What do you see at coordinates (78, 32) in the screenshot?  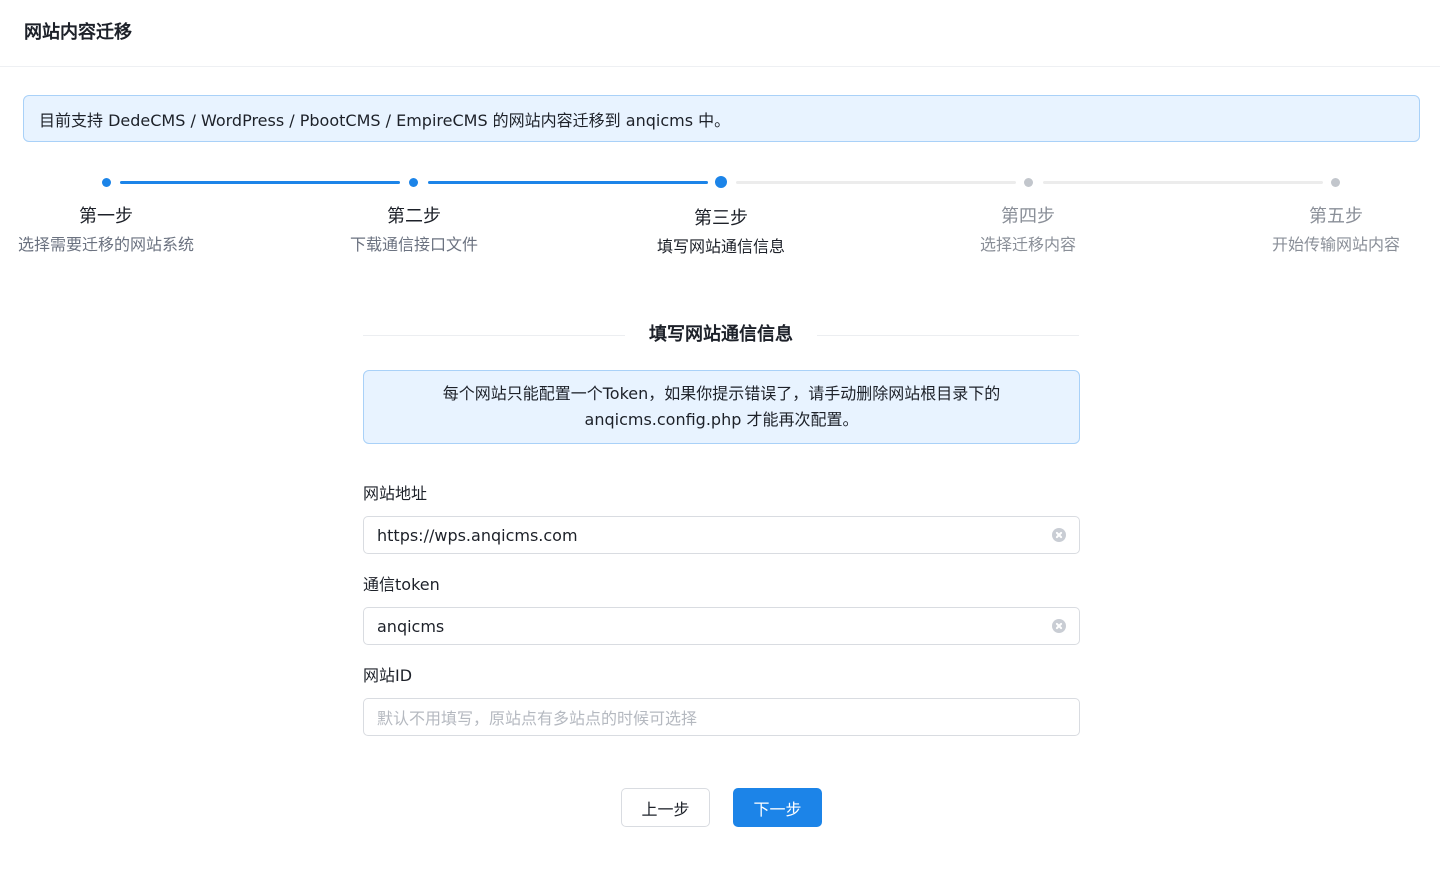 I see `page-title: 网站内容迁移` at bounding box center [78, 32].